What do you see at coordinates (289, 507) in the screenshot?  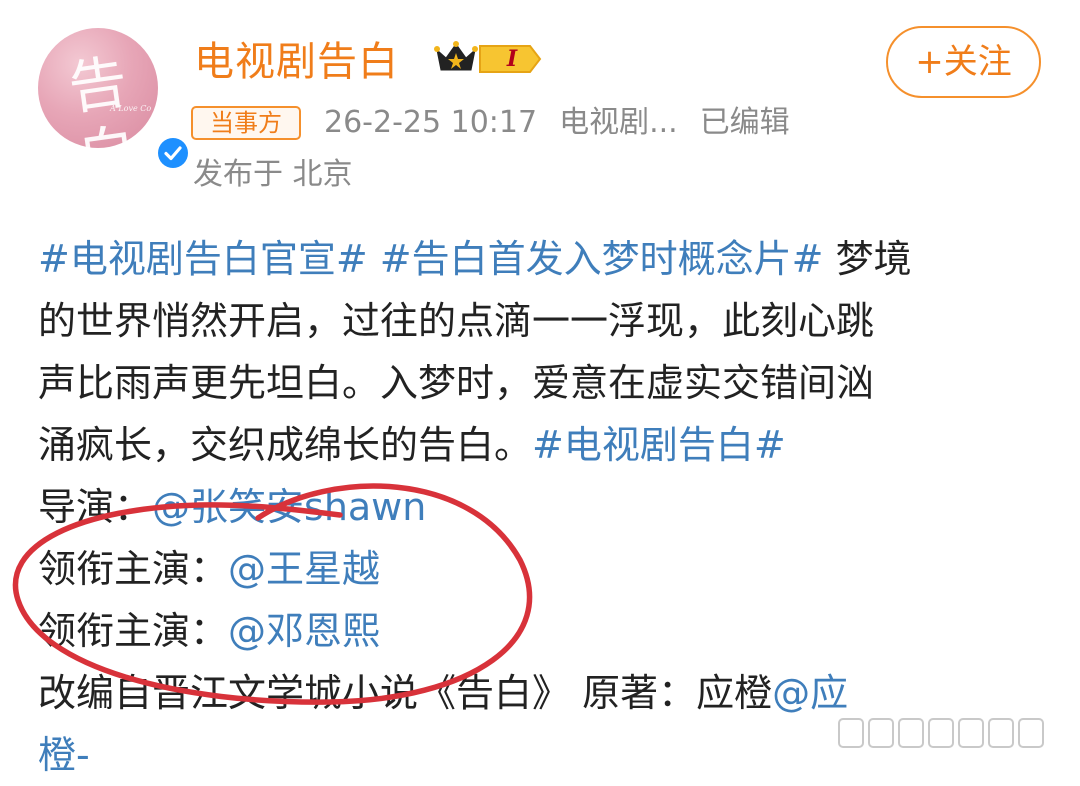 I see `mention-link: @张笑安shawn` at bounding box center [289, 507].